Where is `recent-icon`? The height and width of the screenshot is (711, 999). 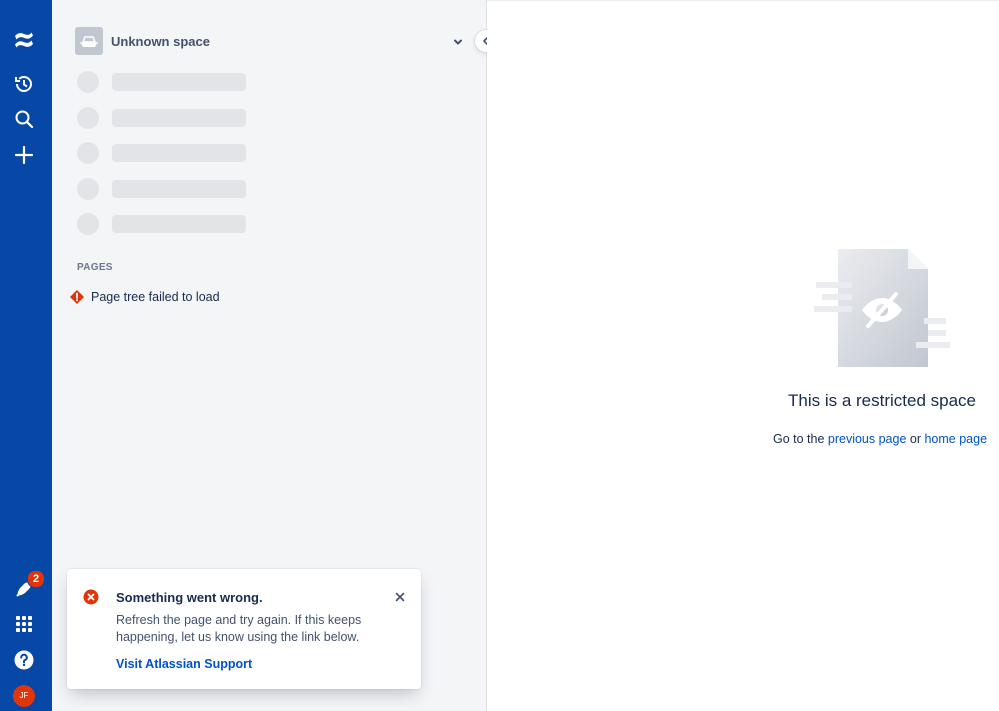
recent-icon is located at coordinates (24, 84).